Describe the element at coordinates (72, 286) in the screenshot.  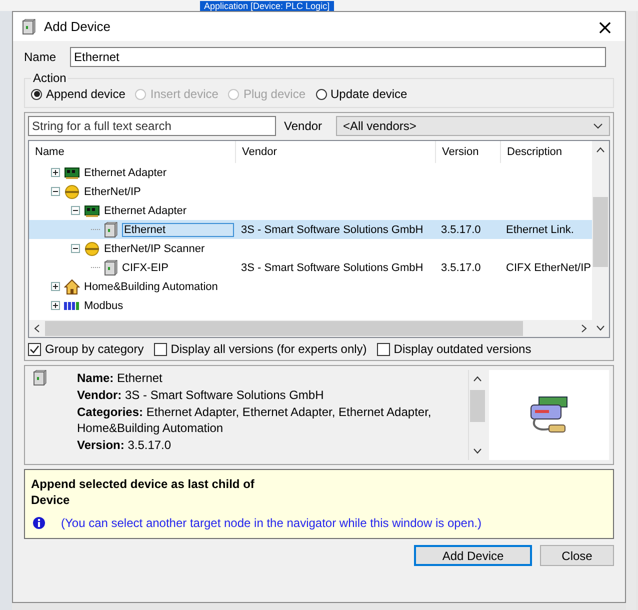
I see `house-icon` at that location.